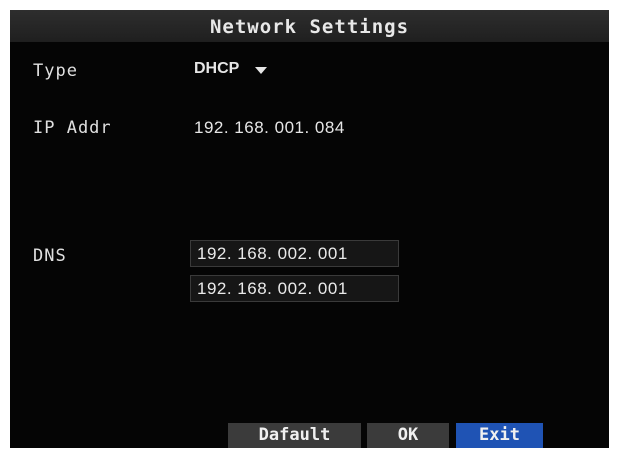  What do you see at coordinates (261, 70) in the screenshot?
I see `chevron-down-icon` at bounding box center [261, 70].